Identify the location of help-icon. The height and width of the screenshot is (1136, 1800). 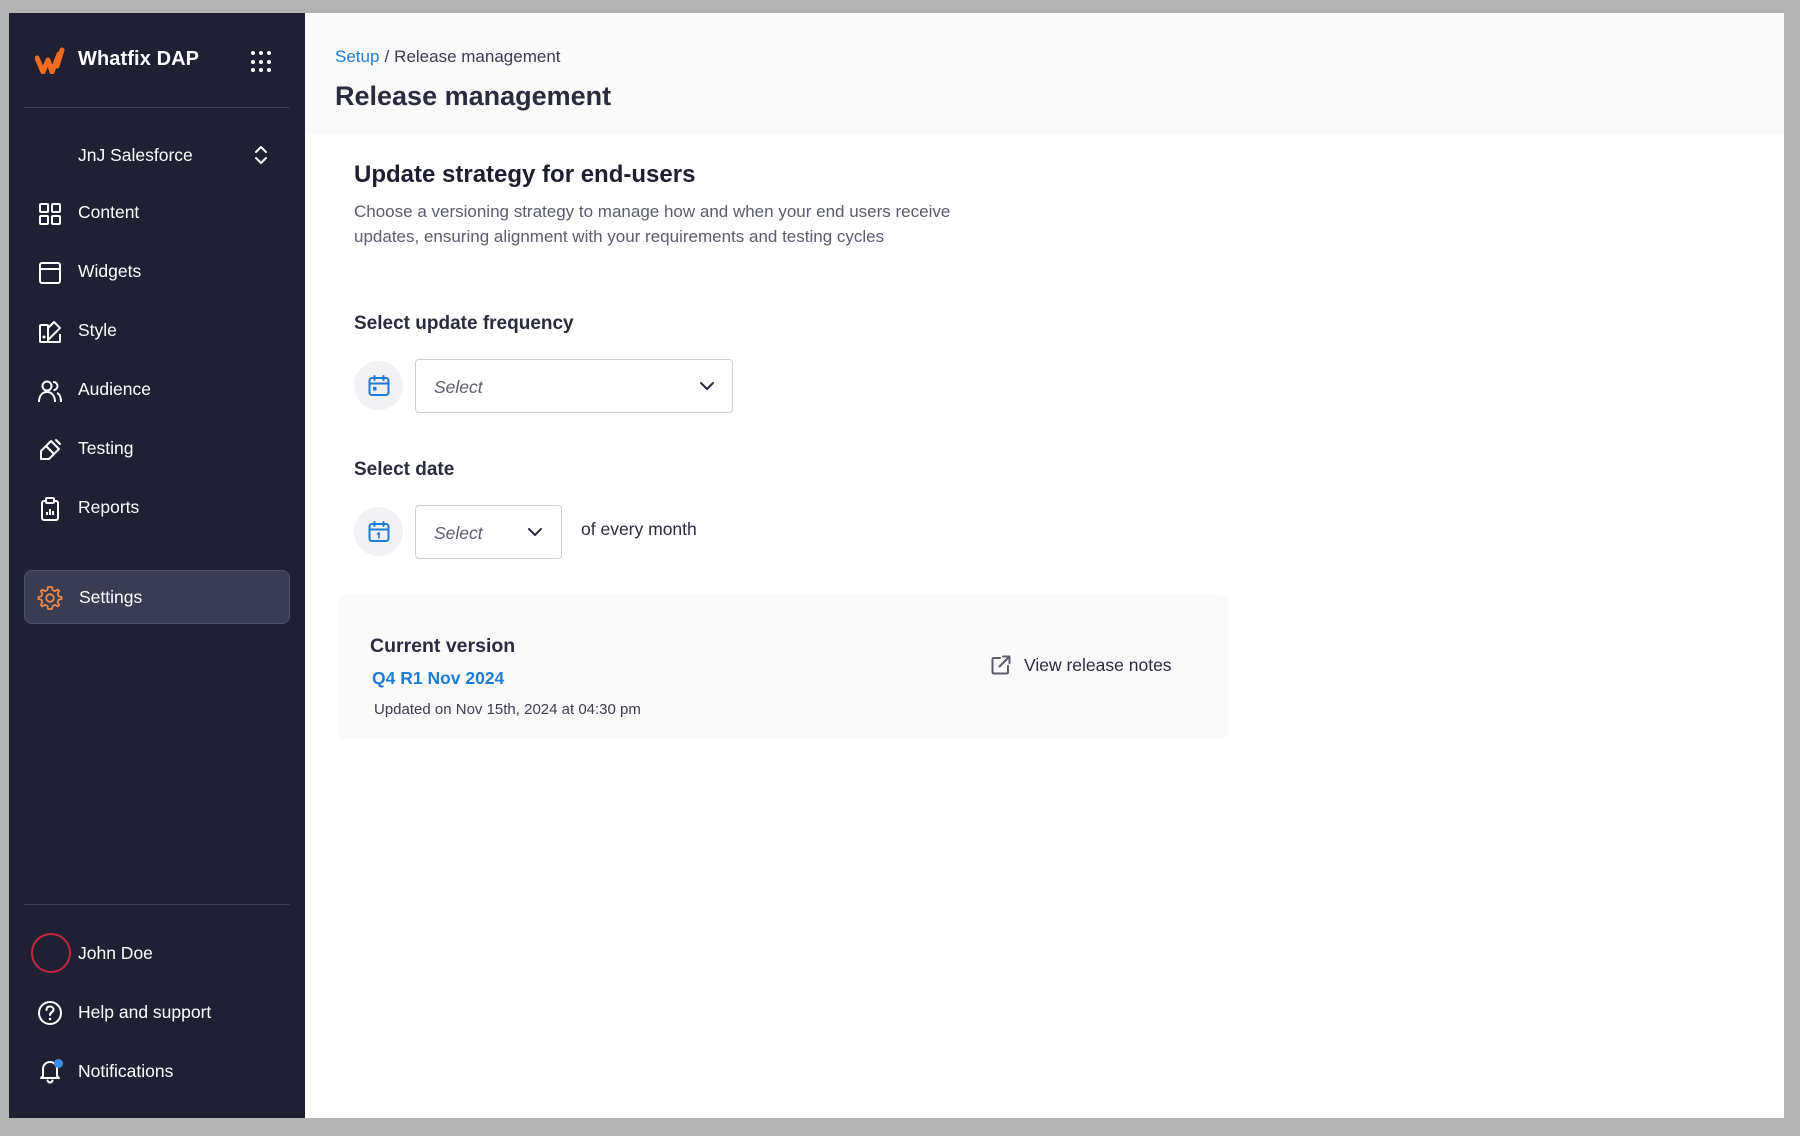
(50, 1013).